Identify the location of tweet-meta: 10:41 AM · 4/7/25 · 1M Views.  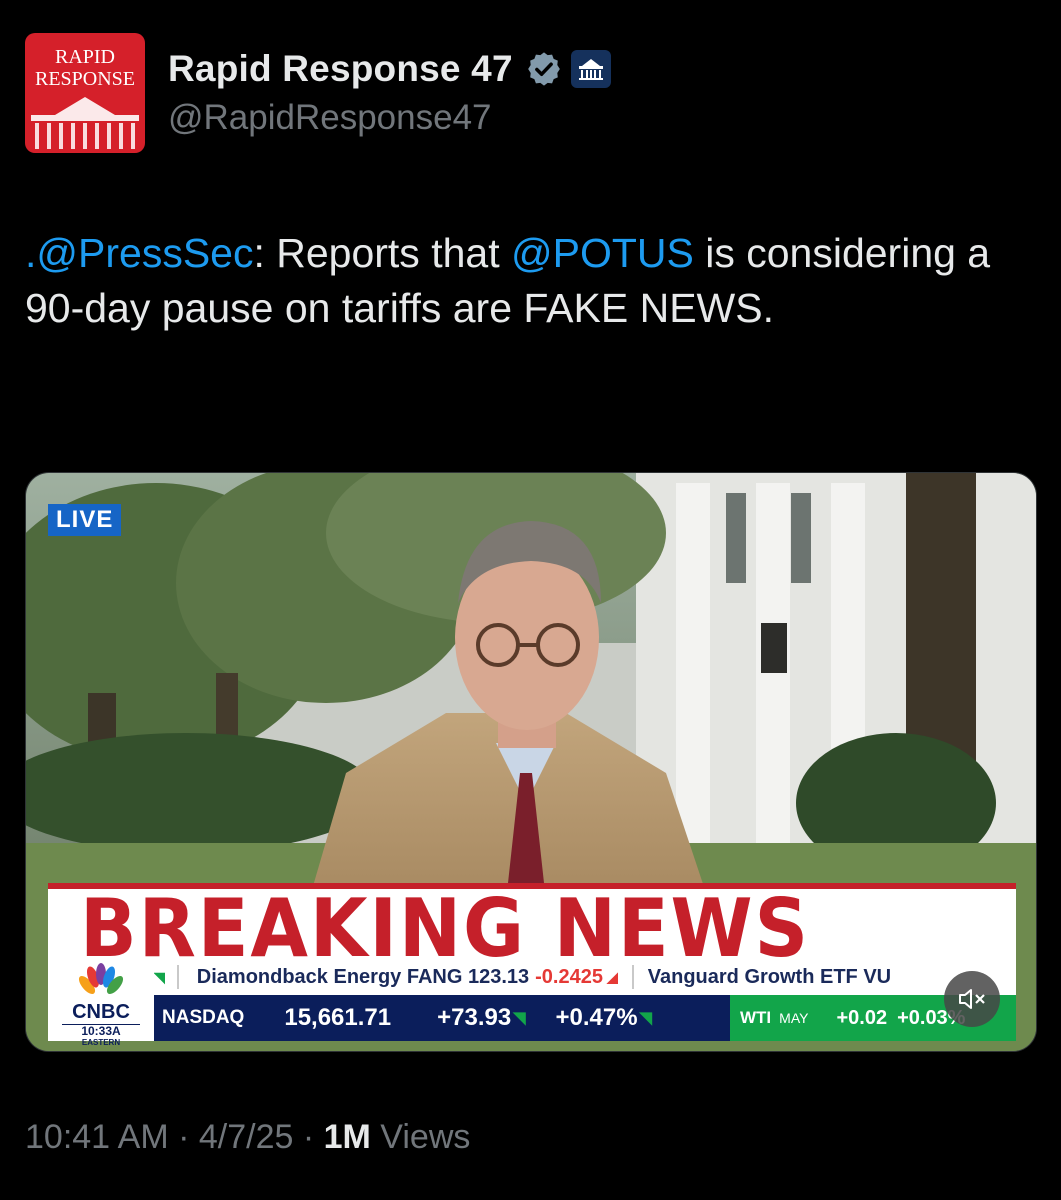
(247, 1137).